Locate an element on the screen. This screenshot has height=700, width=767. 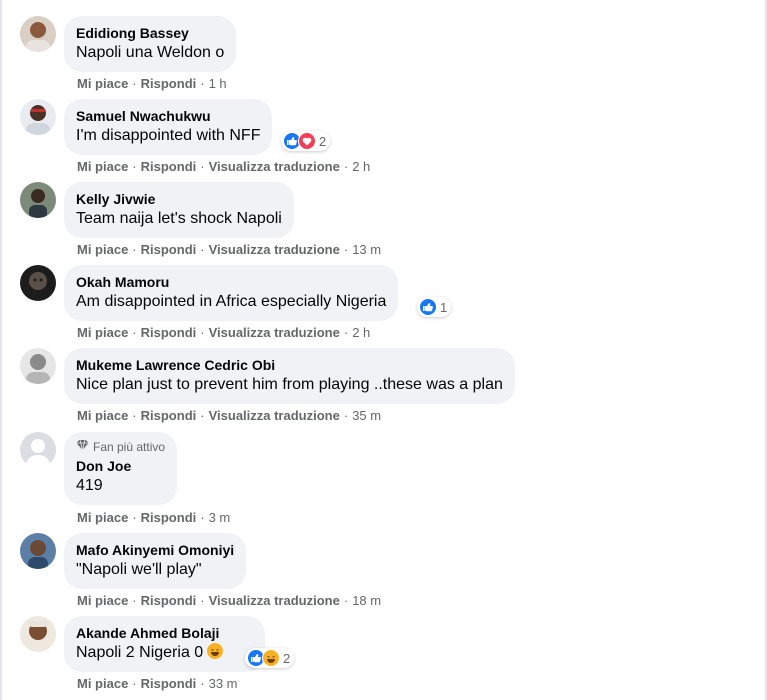
comment-author: Akande Ahmed Bolaji is located at coordinates (149, 633).